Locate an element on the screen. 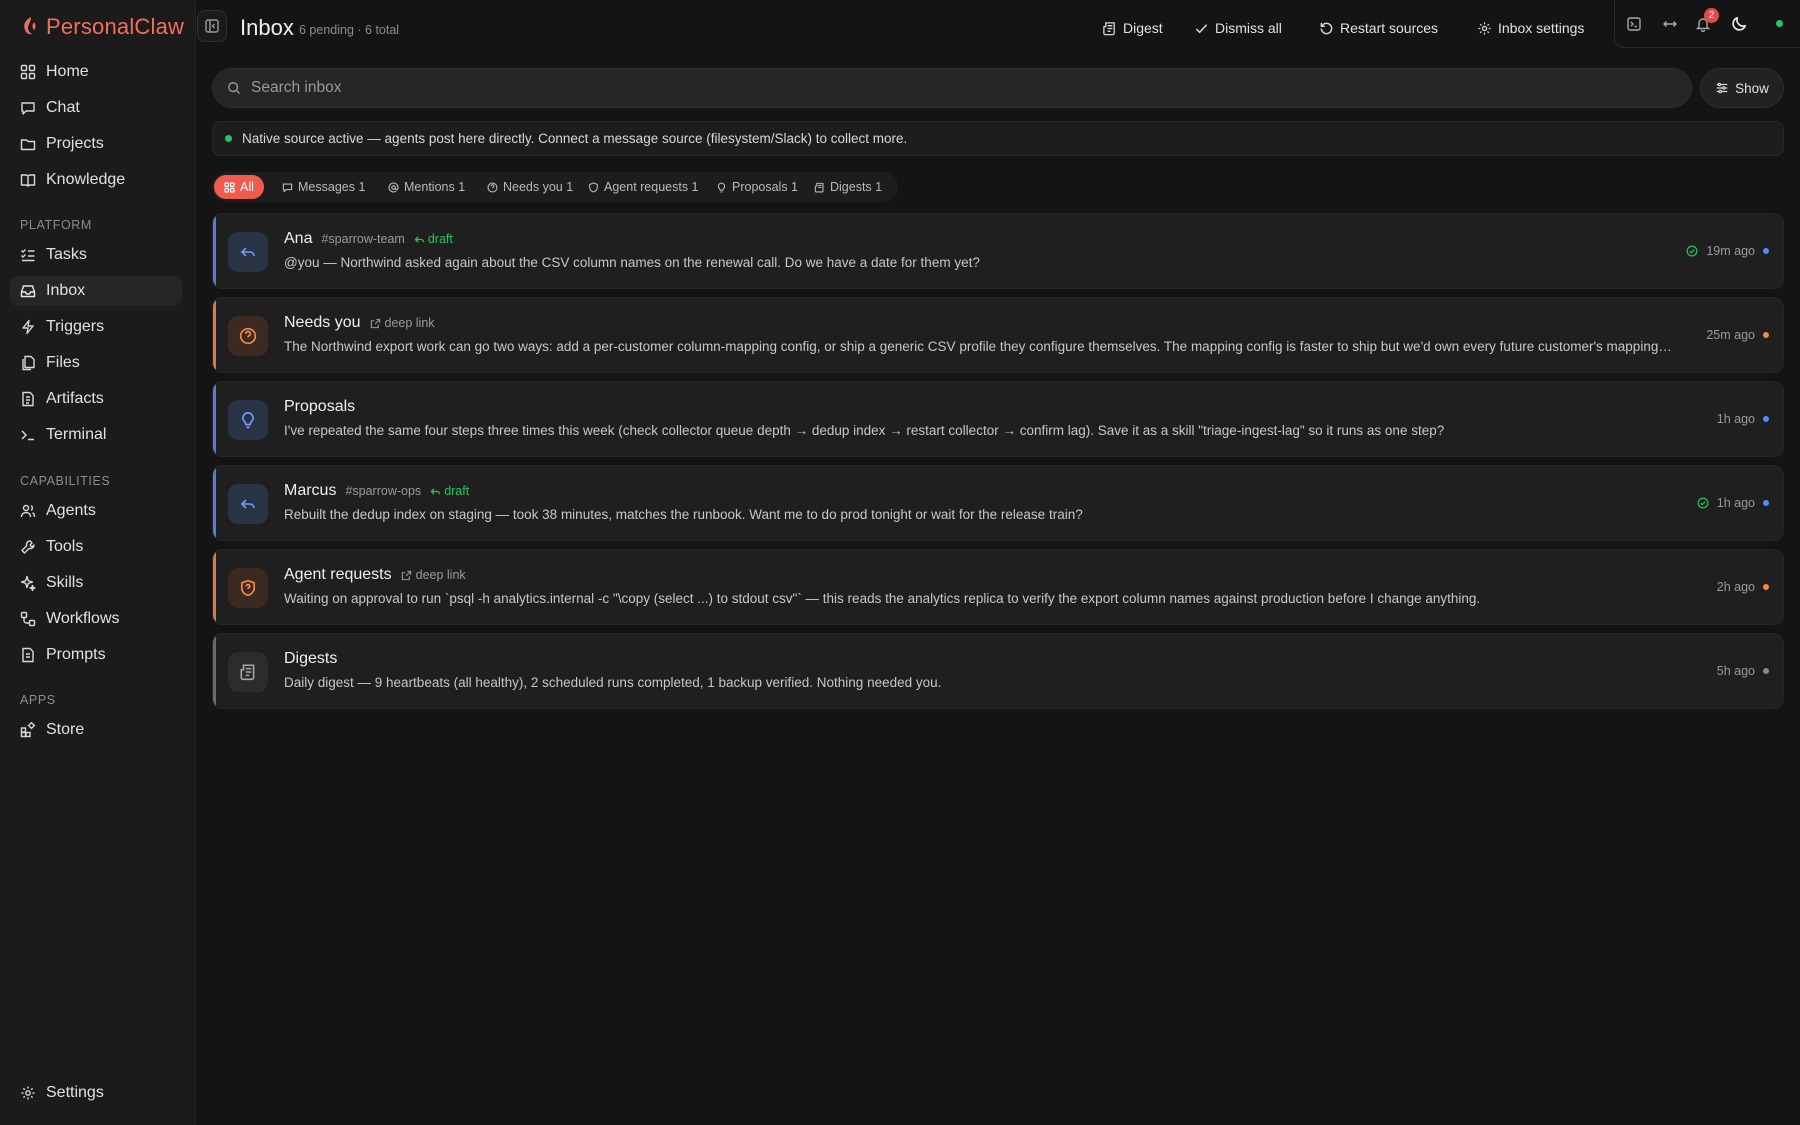 The image size is (1800, 1125). sidebar-item-home: Home is located at coordinates (96, 72).